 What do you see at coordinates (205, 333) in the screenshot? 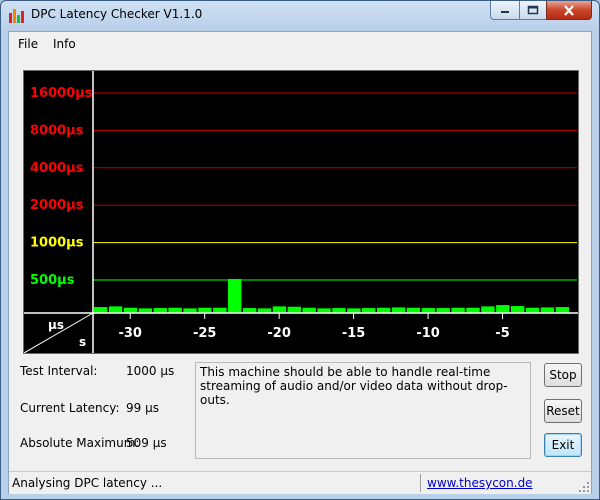
I see `x-tick-label: -25` at bounding box center [205, 333].